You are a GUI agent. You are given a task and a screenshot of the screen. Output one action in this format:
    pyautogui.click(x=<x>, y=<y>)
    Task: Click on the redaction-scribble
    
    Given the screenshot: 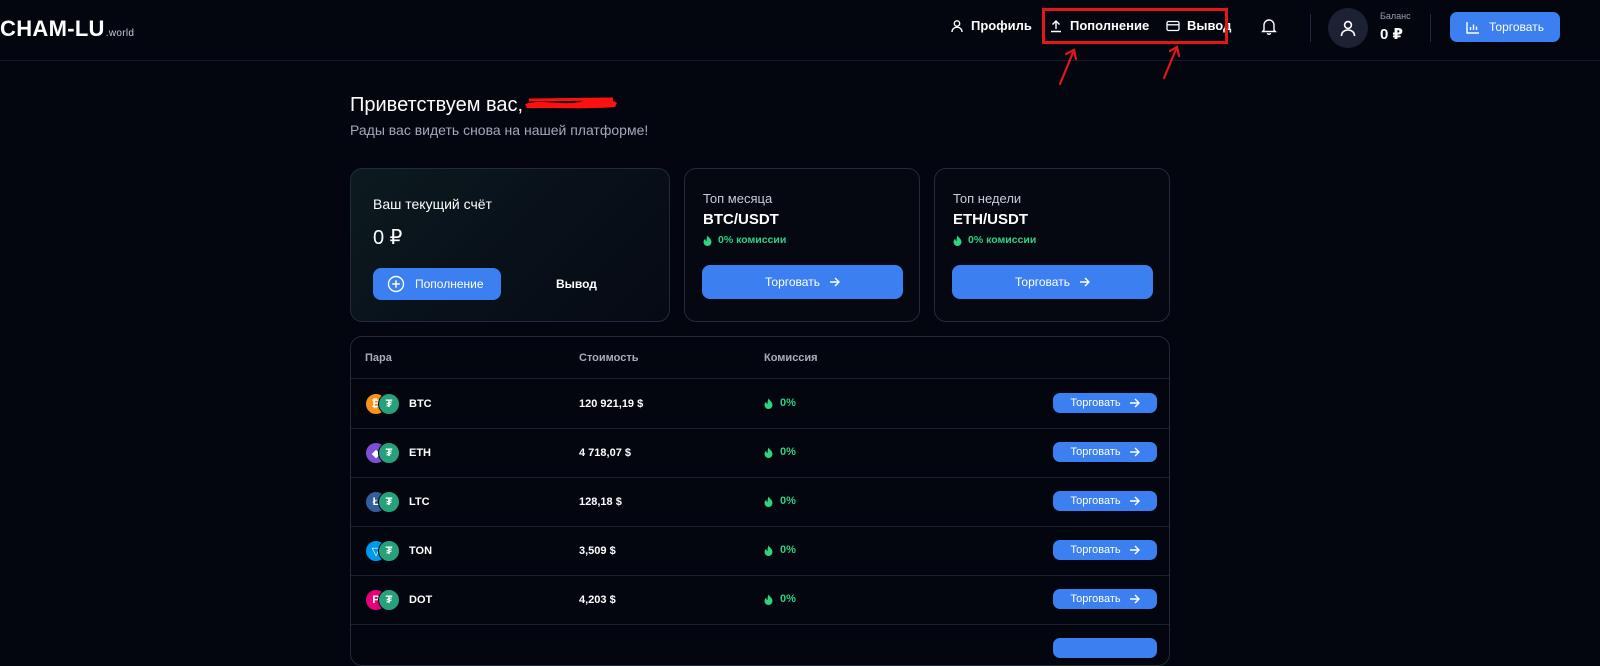 What is the action you would take?
    pyautogui.click(x=571, y=103)
    